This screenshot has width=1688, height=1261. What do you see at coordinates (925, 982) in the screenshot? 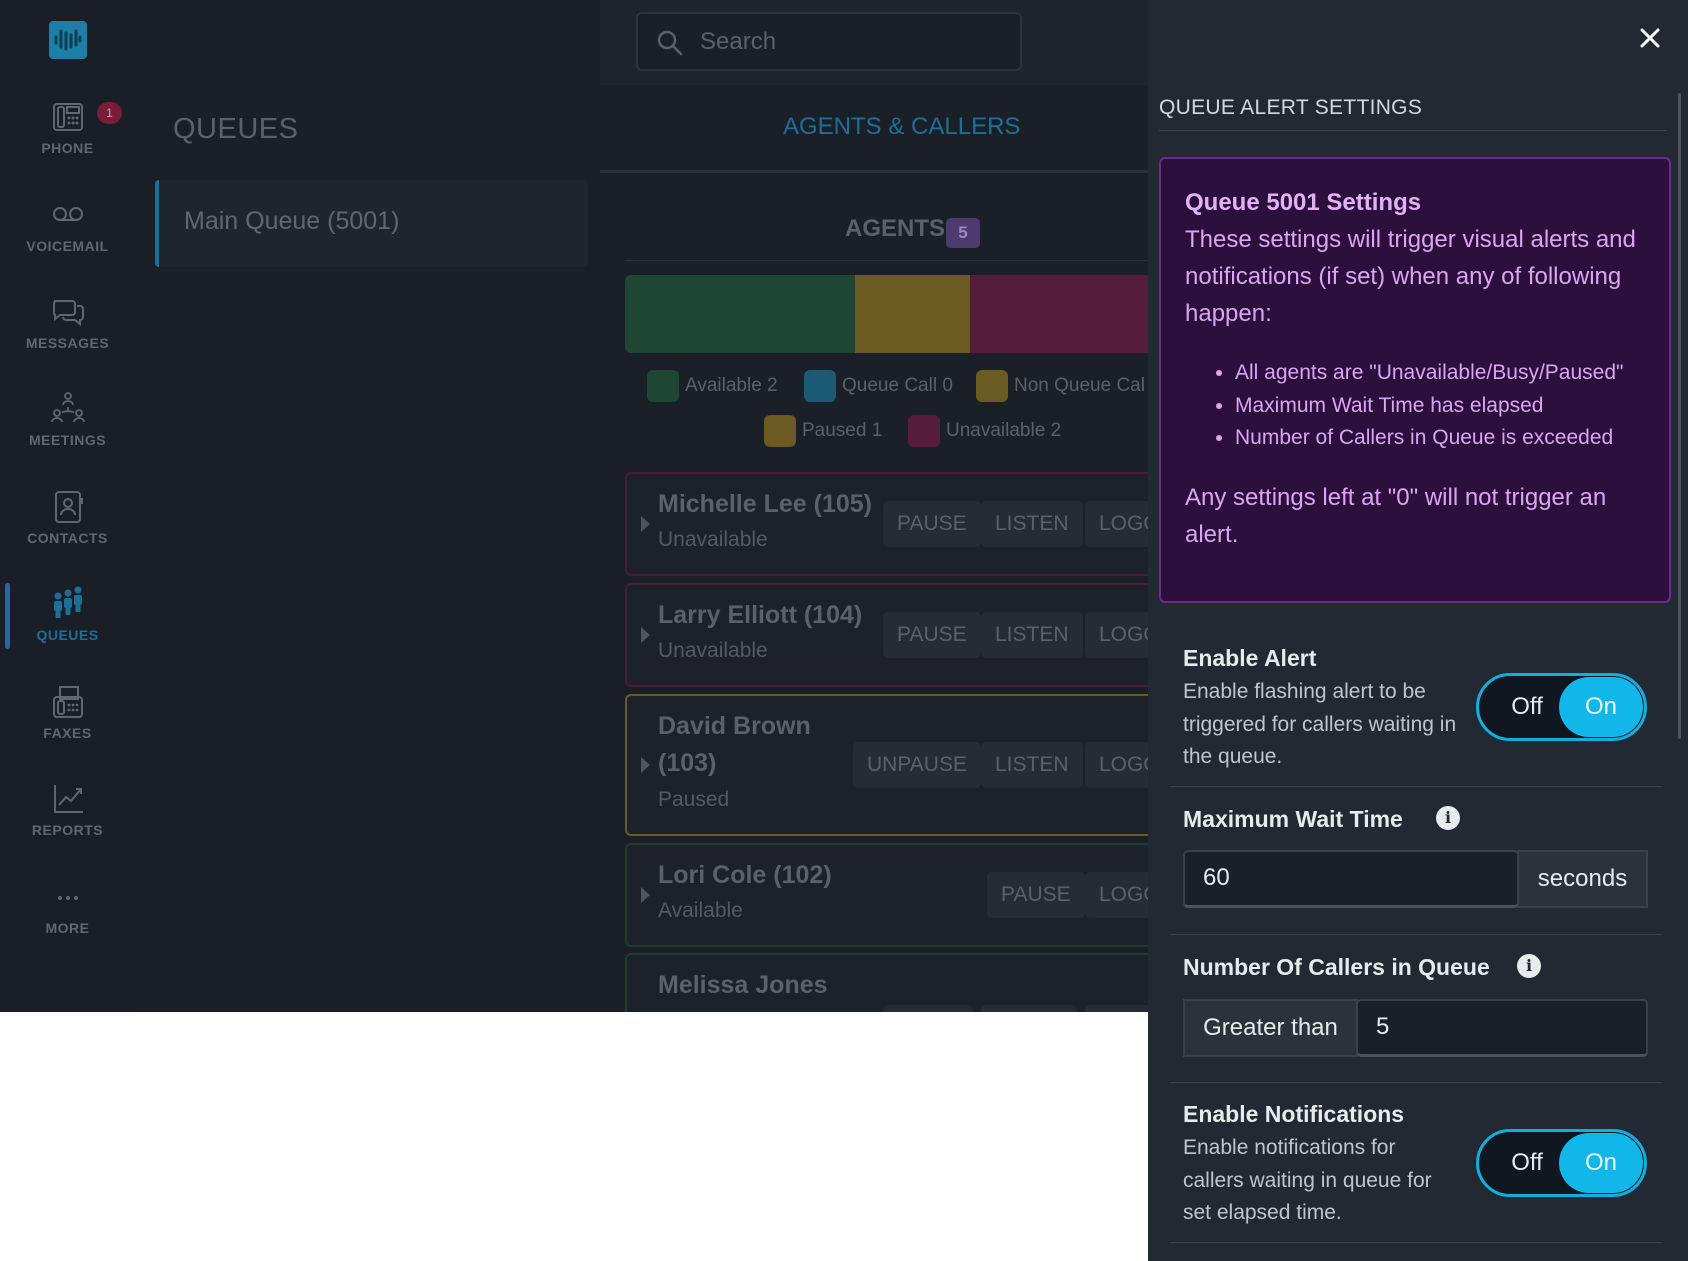
I see `agent-card: Melissa Jones` at bounding box center [925, 982].